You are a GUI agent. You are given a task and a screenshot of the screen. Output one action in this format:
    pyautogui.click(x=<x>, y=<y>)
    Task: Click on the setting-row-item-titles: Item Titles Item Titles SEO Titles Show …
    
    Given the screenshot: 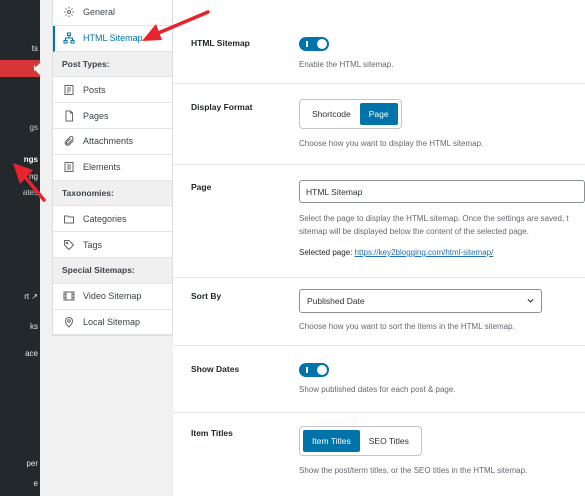 What is the action you would take?
    pyautogui.click(x=379, y=454)
    